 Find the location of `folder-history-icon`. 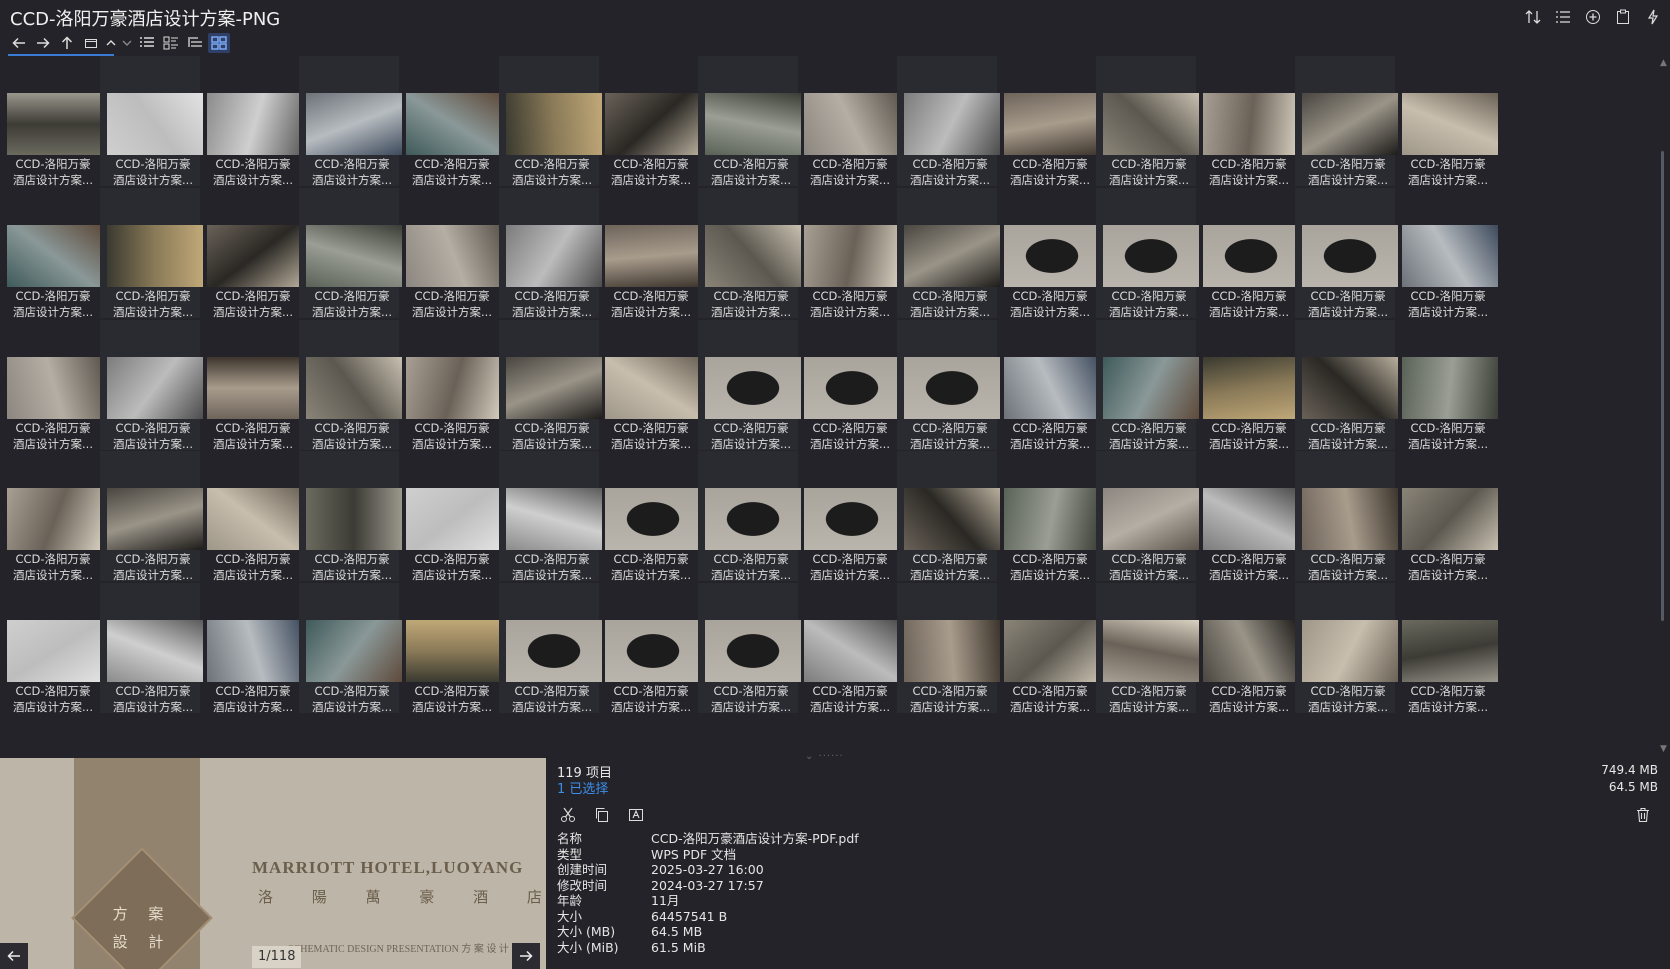

folder-history-icon is located at coordinates (91, 43).